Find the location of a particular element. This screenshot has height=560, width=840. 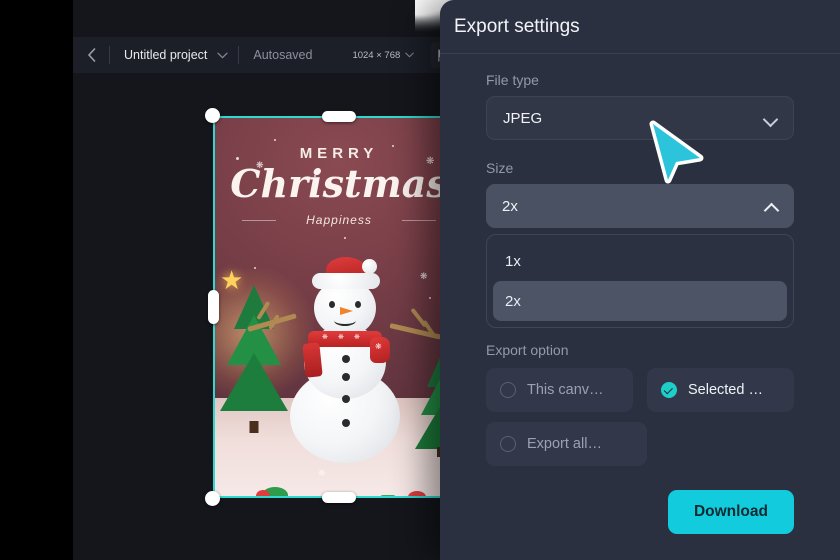

back-button is located at coordinates (91, 55).